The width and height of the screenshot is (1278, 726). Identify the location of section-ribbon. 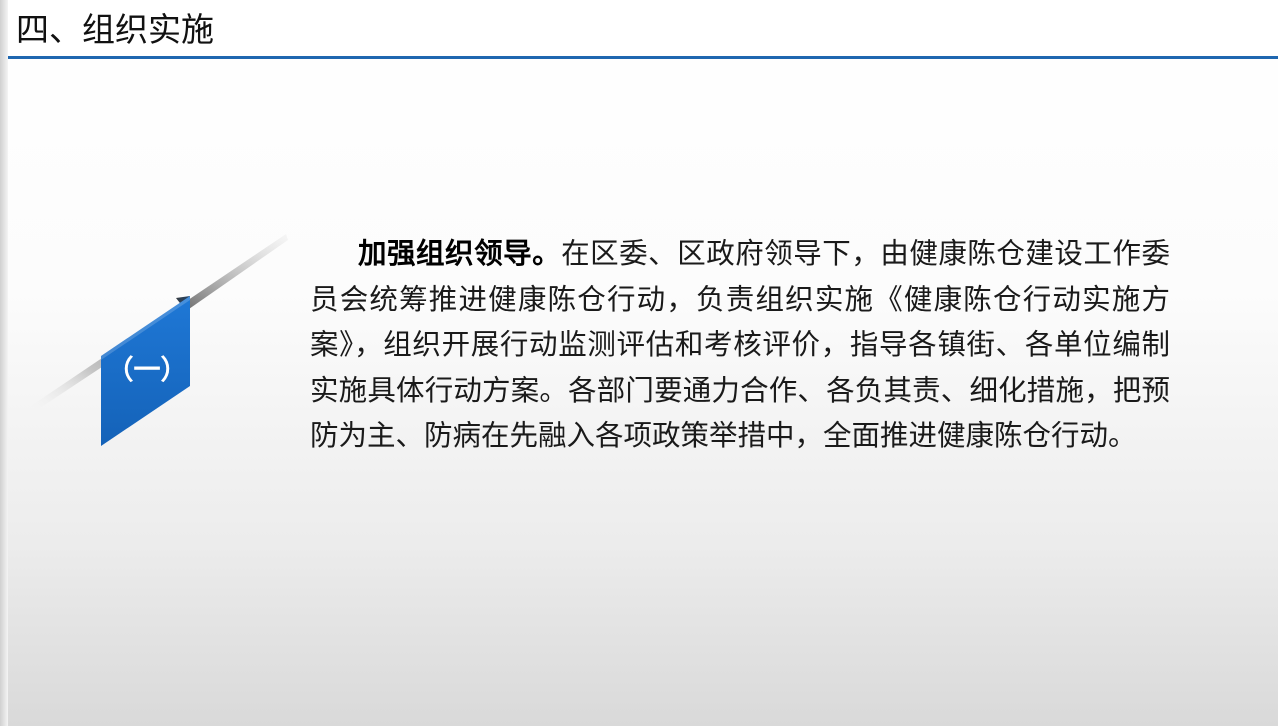
(155, 340).